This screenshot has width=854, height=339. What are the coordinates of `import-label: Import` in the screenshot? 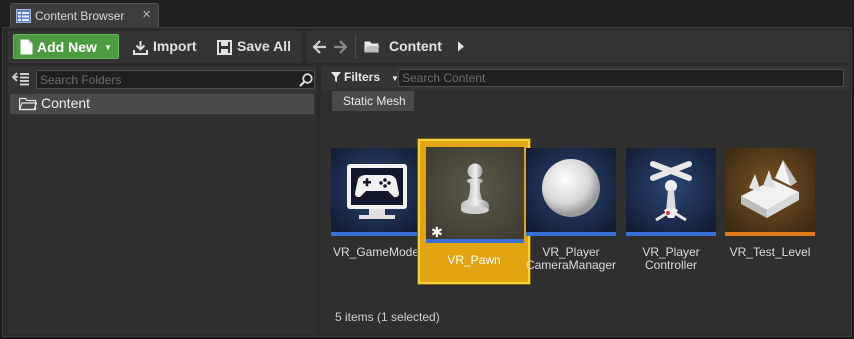 It's located at (175, 46).